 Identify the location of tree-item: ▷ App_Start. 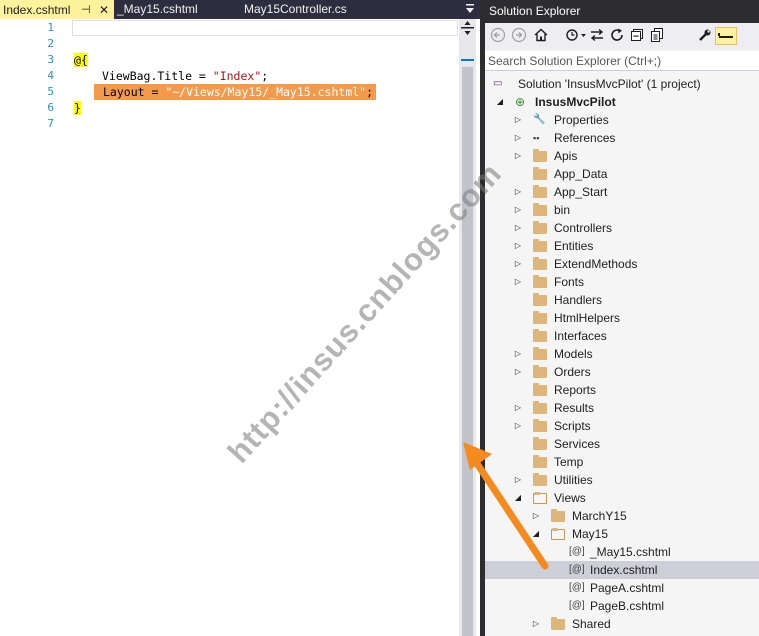
(622, 192).